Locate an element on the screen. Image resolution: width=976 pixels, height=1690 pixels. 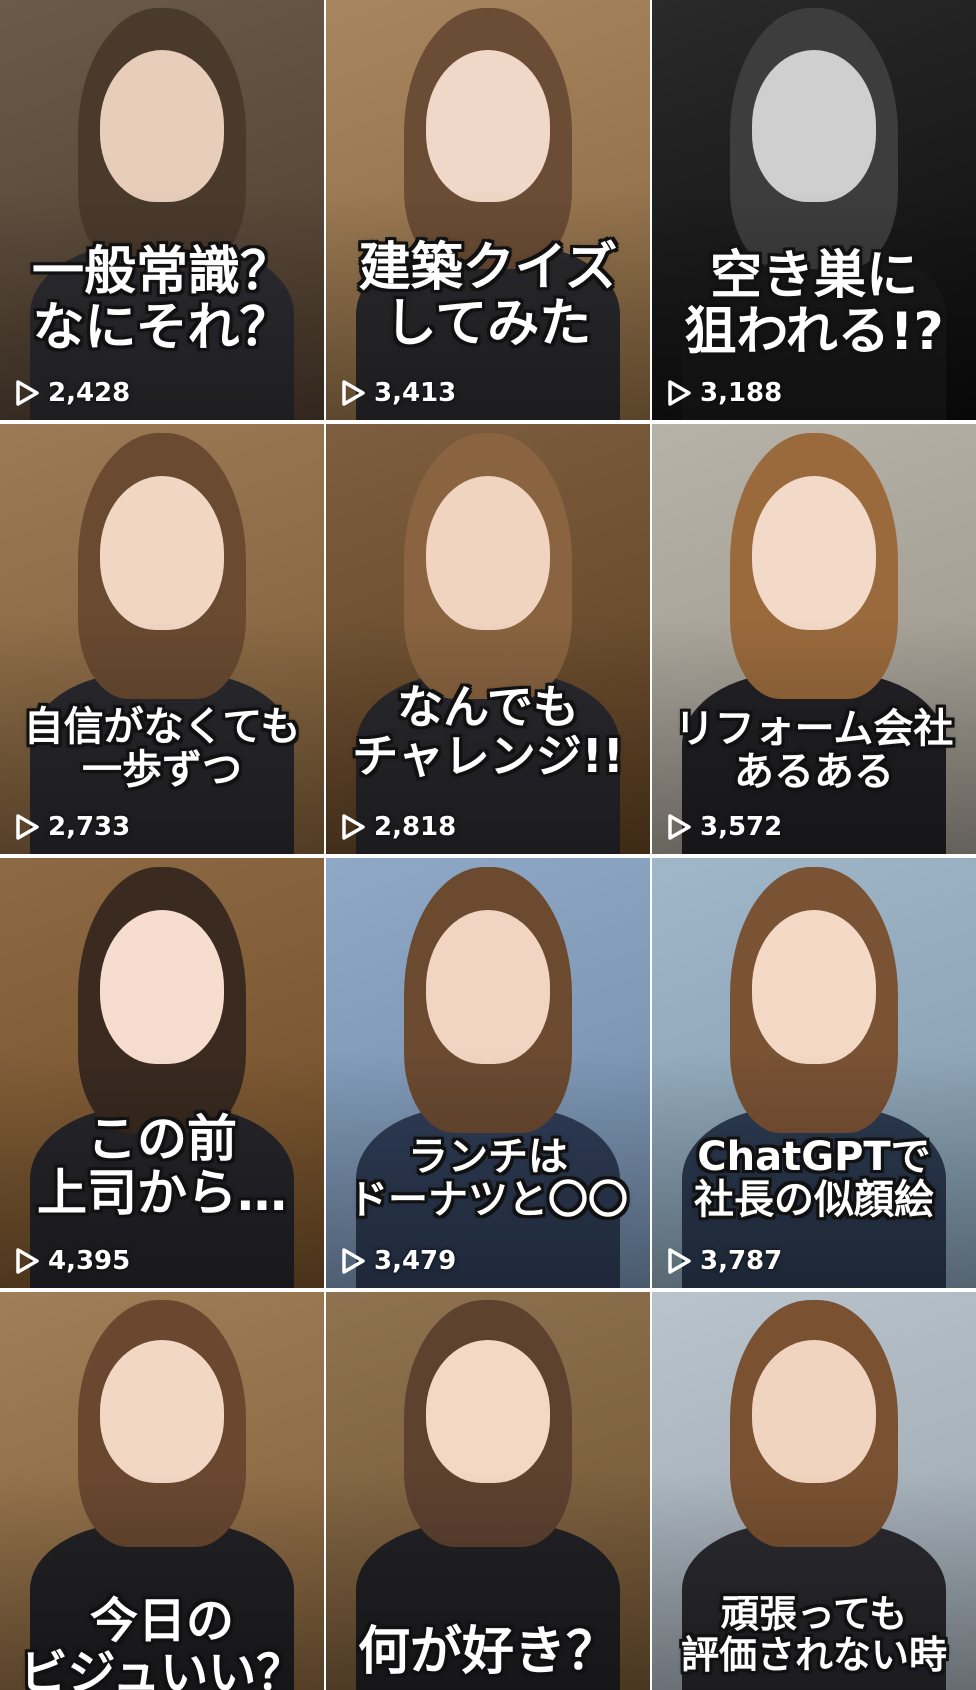
view-count: 3,413 is located at coordinates (398, 393).